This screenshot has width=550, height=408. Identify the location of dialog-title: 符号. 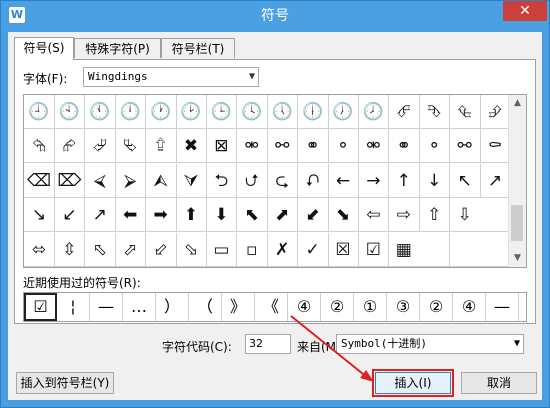
(275, 16).